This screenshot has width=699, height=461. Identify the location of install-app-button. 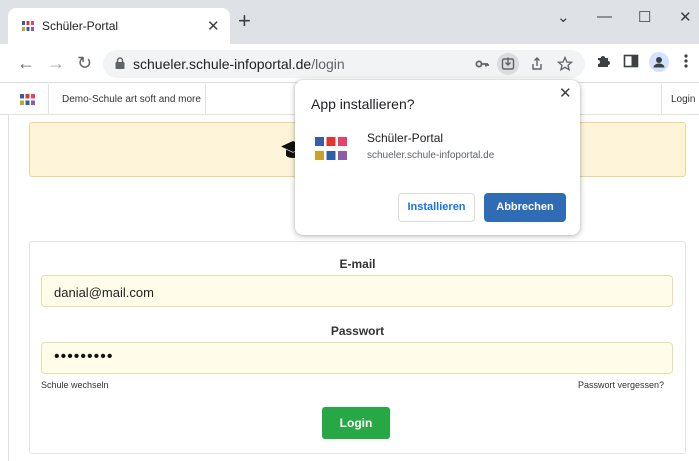
(508, 64).